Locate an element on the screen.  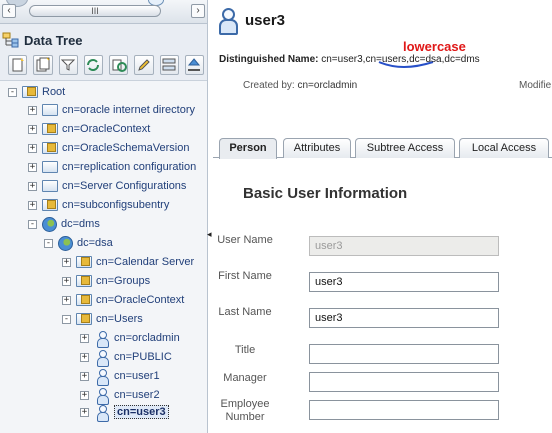
tab-subtree-access: Subtree Access is located at coordinates (405, 148).